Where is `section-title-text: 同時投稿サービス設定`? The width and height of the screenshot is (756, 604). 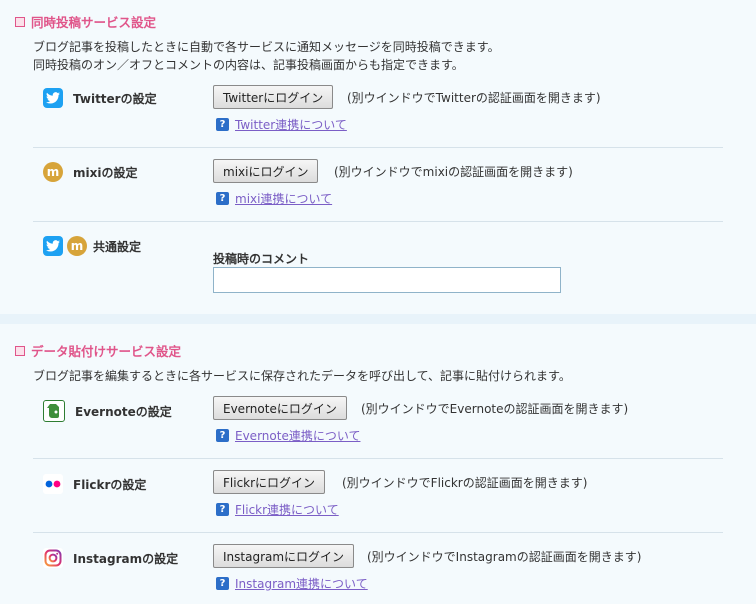 section-title-text: 同時投稿サービス設定 is located at coordinates (94, 22).